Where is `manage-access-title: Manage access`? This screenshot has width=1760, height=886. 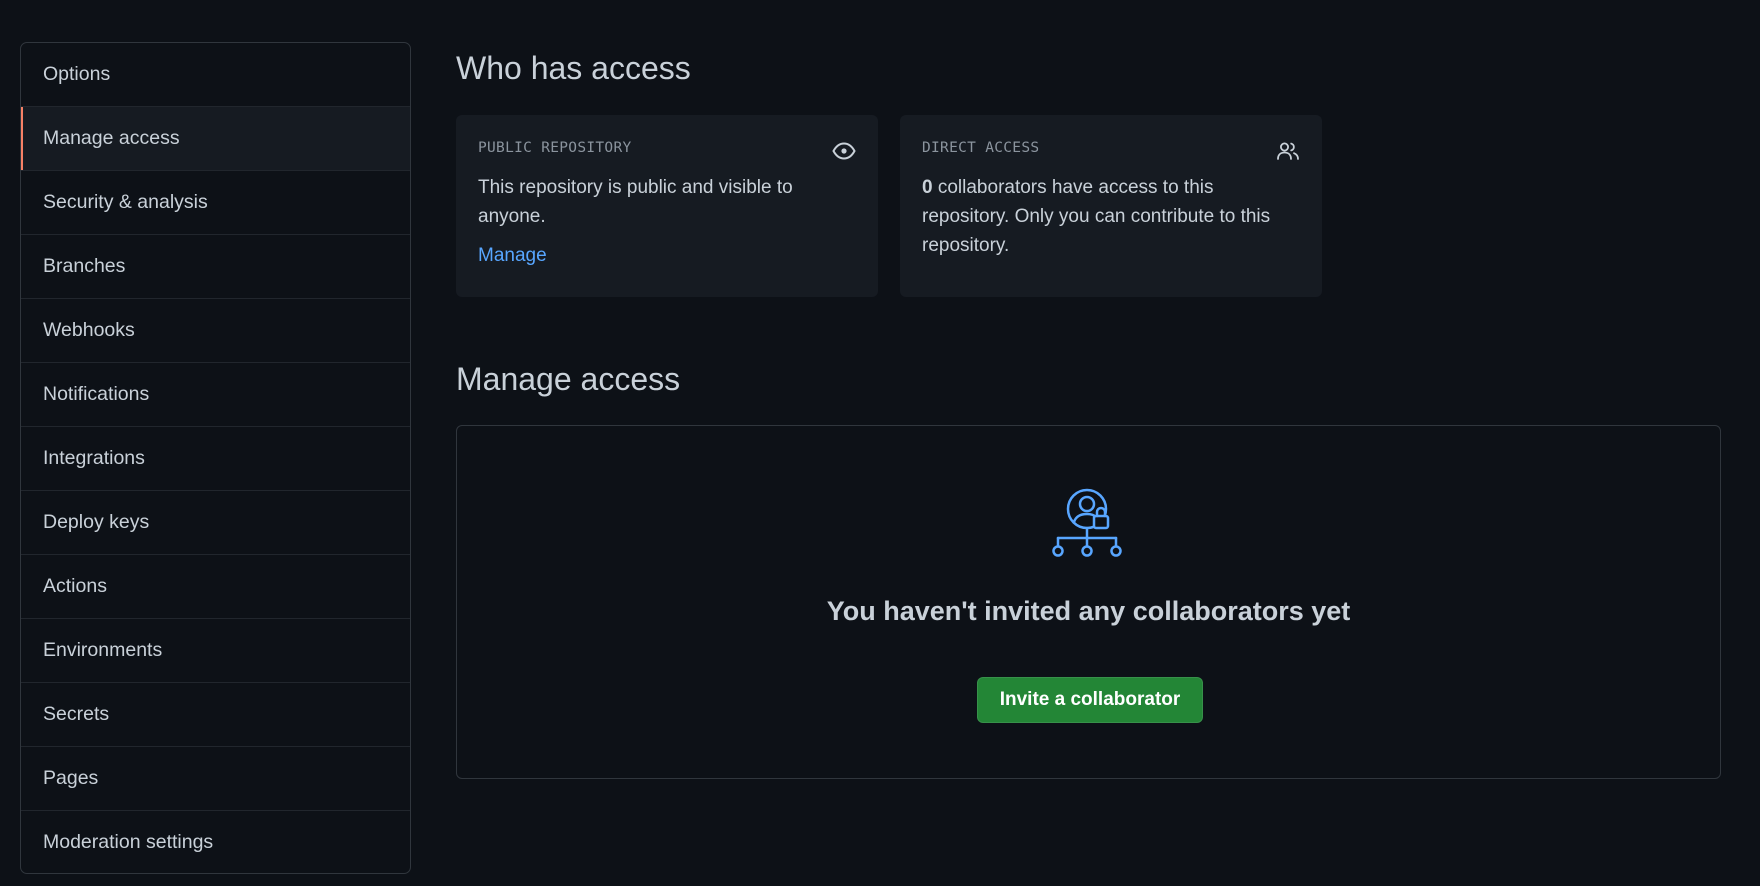
manage-access-title: Manage access is located at coordinates (568, 379).